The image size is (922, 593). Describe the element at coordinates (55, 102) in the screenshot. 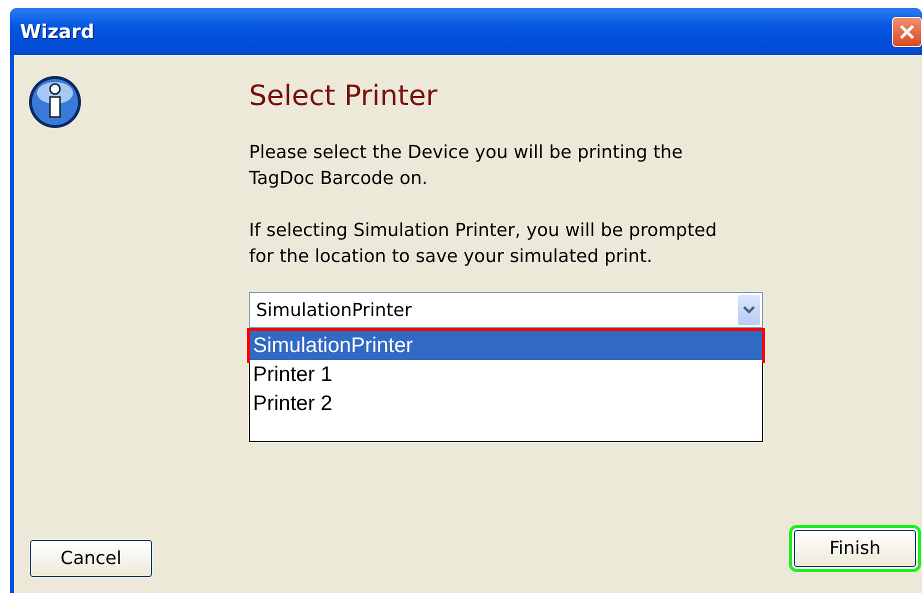

I see `info-icon` at that location.